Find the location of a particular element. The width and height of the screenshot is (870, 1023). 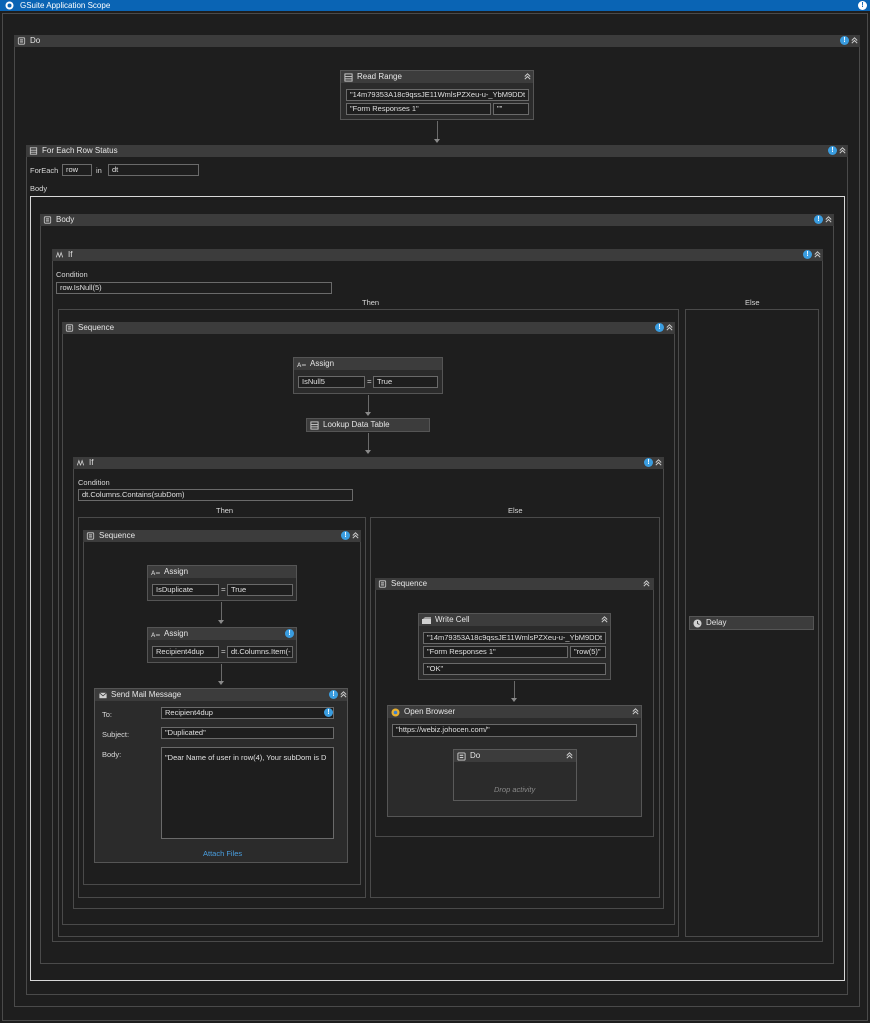

foreach-collection-field: dt is located at coordinates (153, 170).